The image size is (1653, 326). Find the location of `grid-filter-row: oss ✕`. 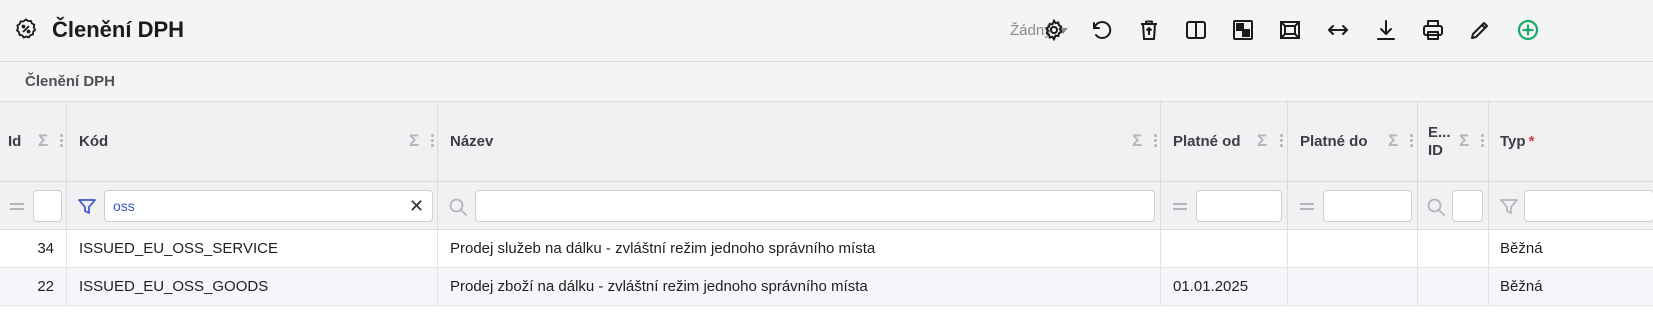

grid-filter-row: oss ✕ is located at coordinates (826, 206).